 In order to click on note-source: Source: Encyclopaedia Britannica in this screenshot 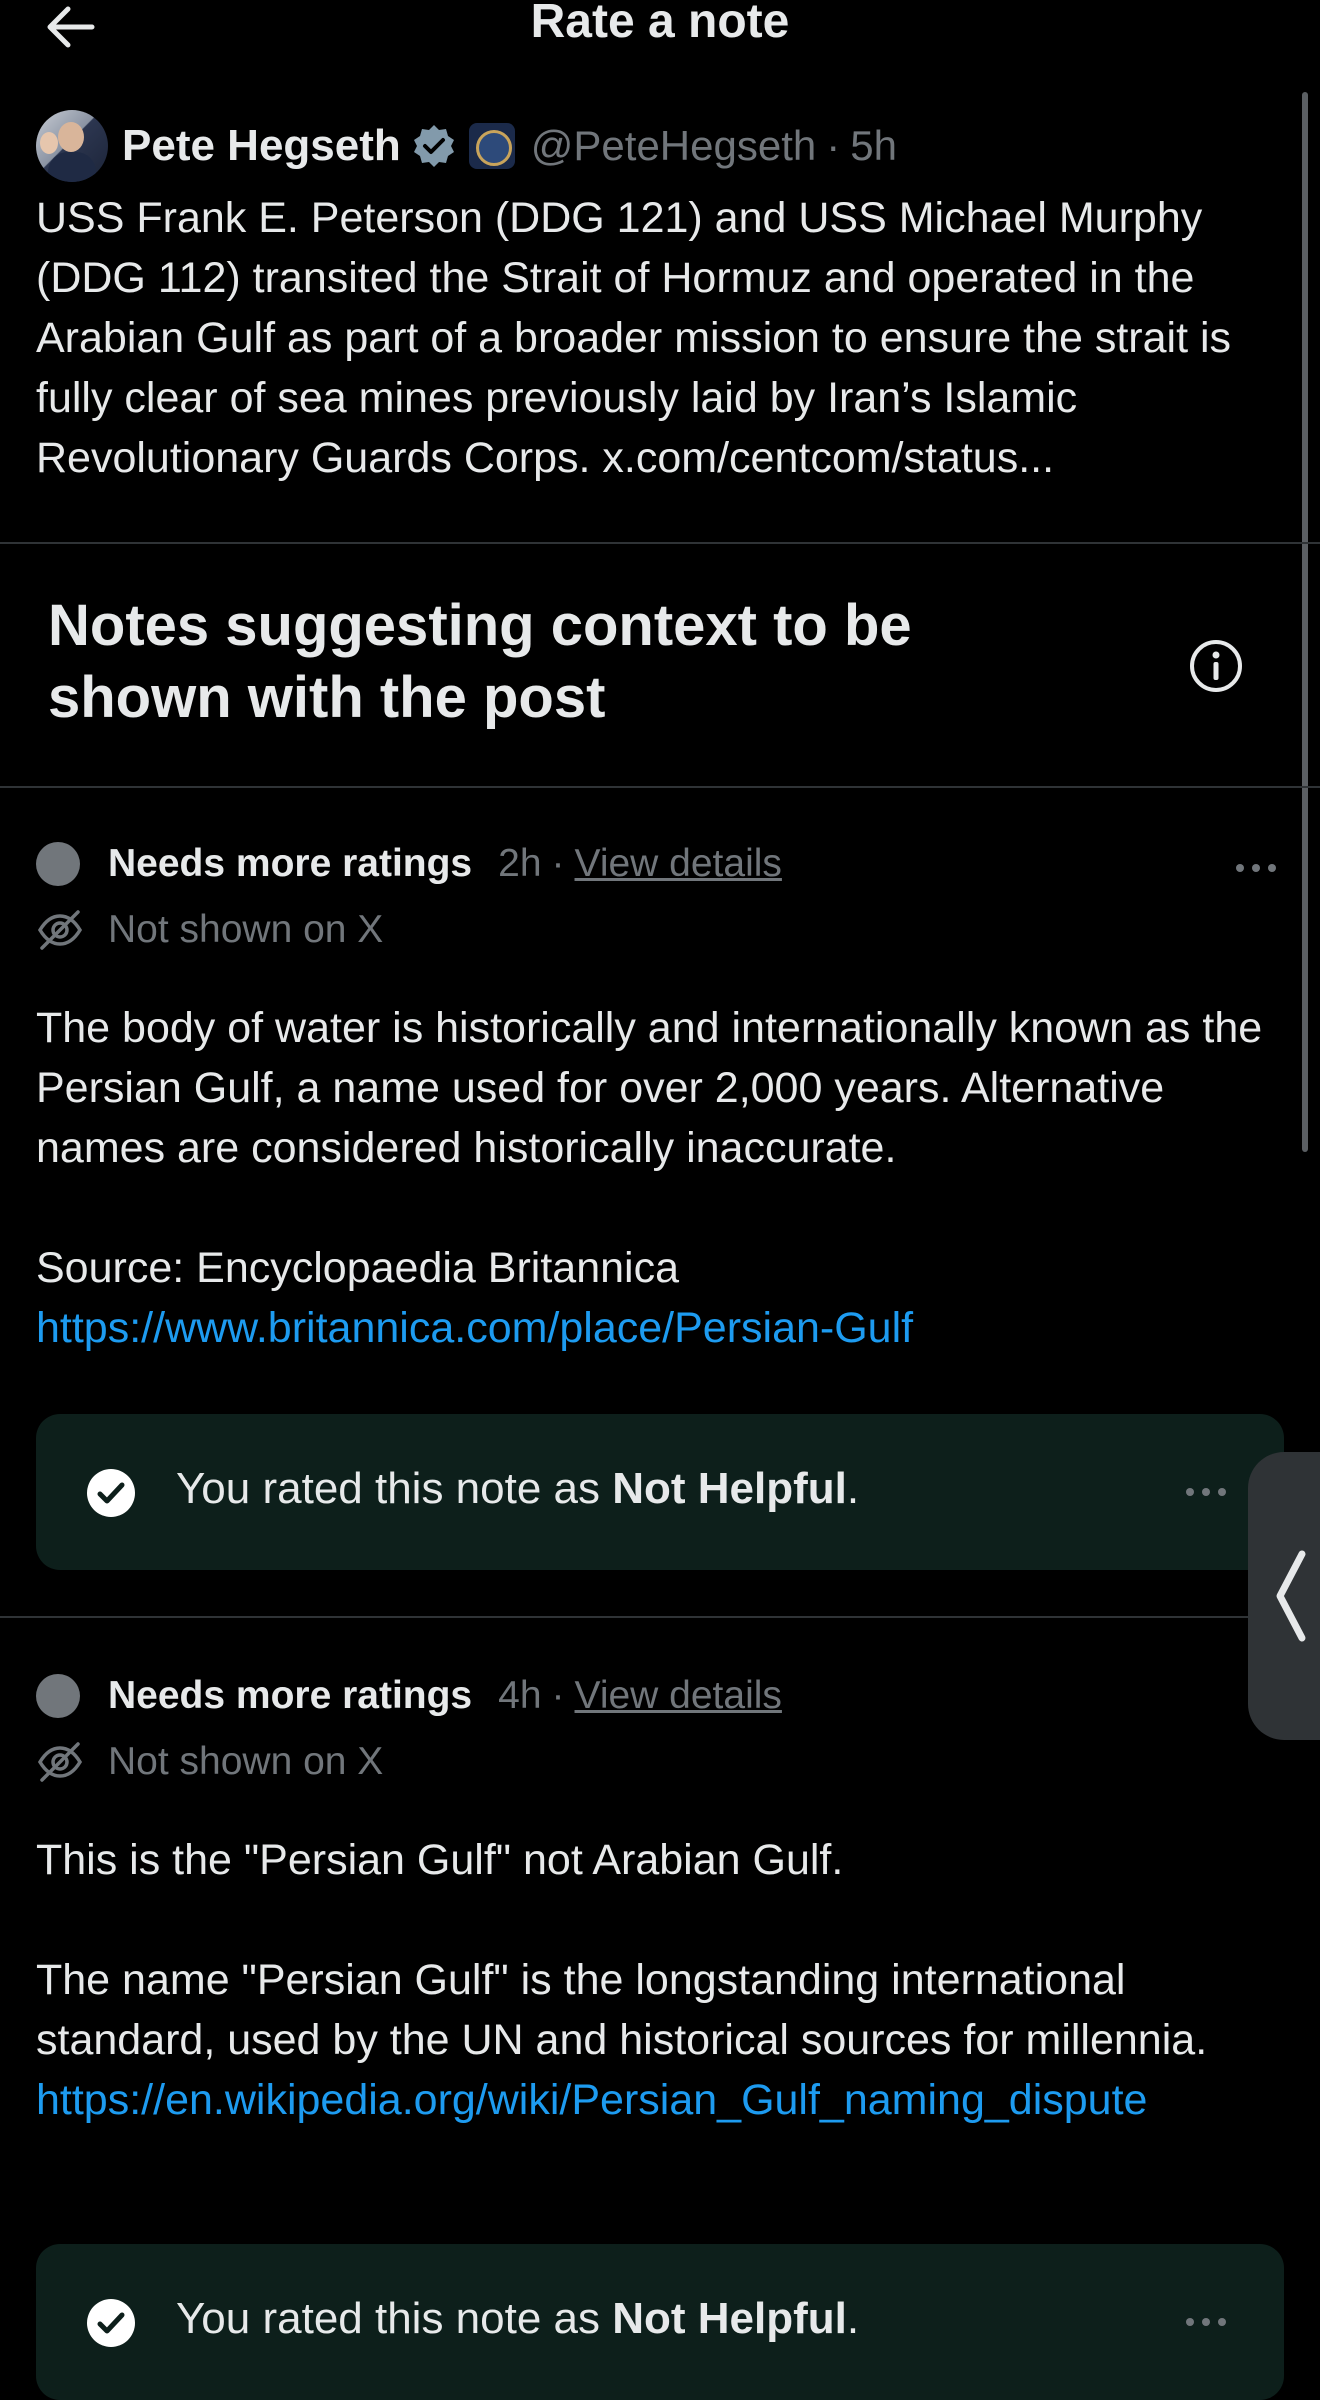, I will do `click(357, 1268)`.